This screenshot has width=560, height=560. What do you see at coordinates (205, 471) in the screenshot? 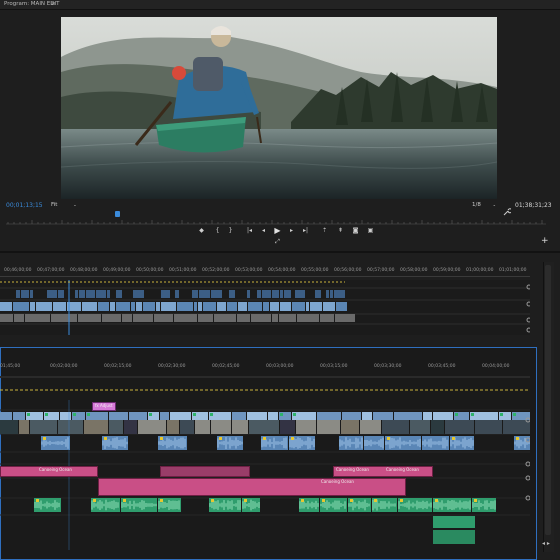
I see `music-clip-a2` at bounding box center [205, 471].